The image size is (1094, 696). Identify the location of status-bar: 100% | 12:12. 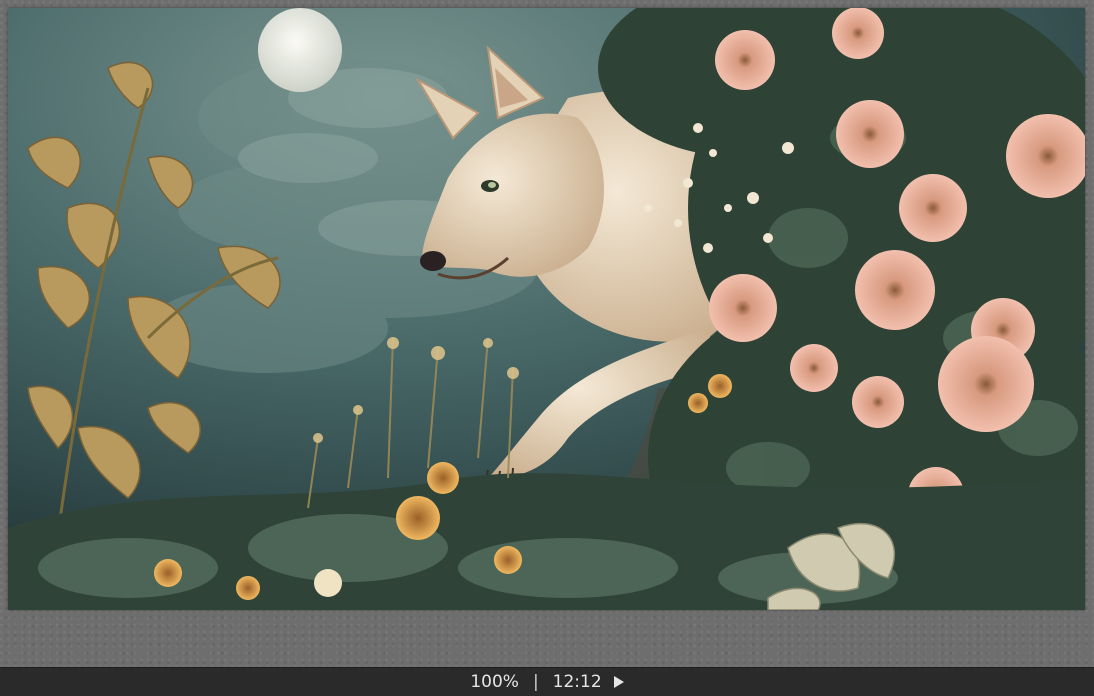
(547, 681).